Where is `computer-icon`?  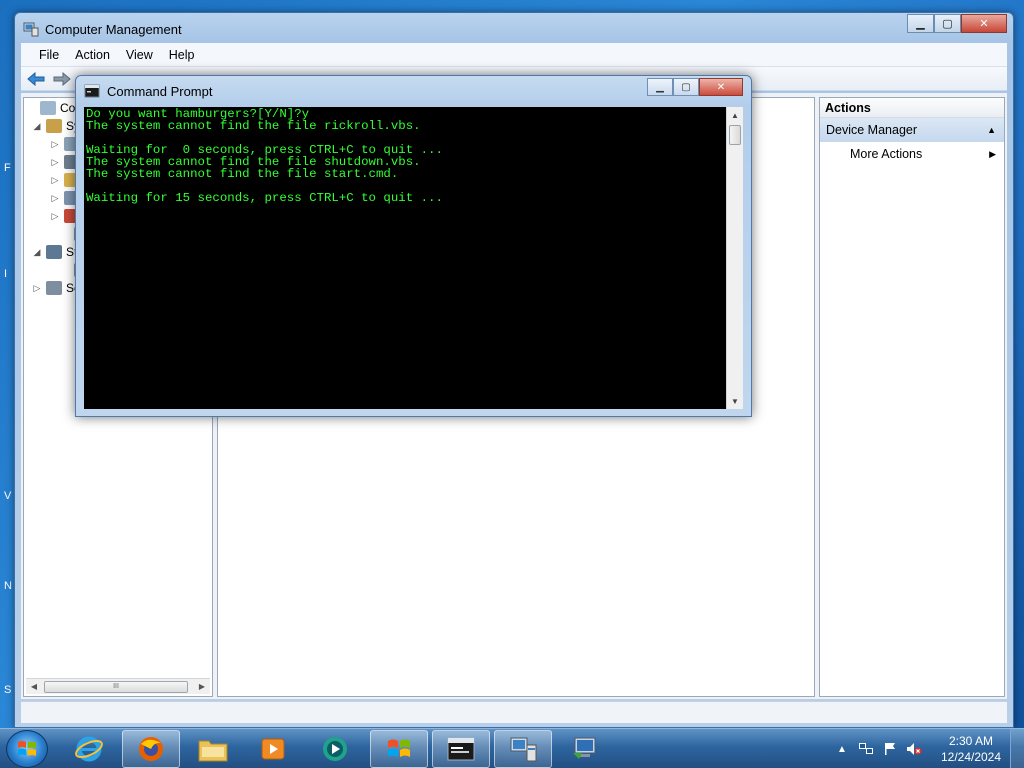 computer-icon is located at coordinates (48, 108).